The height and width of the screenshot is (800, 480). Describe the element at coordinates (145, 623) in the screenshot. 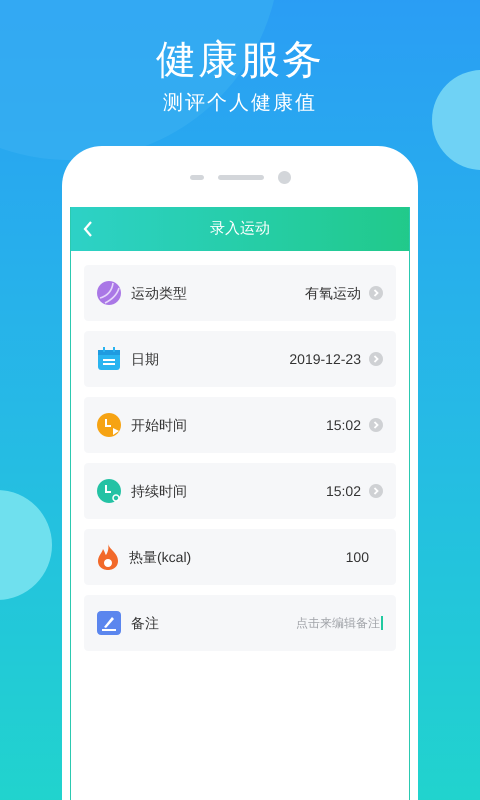

I see `row-label: 备注` at that location.